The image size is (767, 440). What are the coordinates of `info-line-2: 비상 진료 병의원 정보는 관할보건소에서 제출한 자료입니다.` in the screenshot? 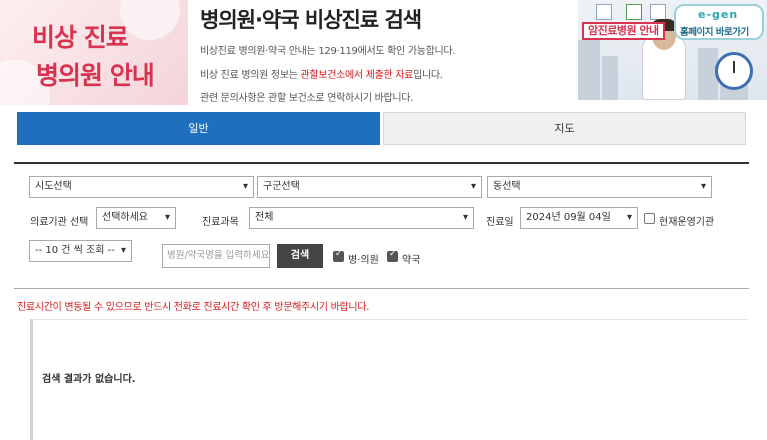 It's located at (321, 73).